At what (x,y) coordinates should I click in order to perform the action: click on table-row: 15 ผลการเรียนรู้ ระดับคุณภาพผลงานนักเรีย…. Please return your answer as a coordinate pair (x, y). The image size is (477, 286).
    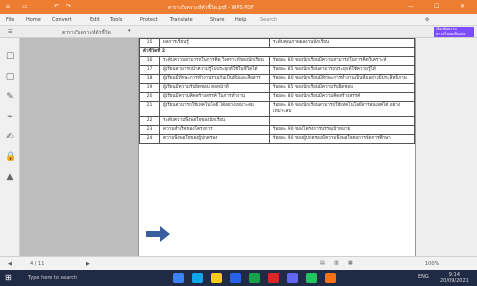
    Looking at the image, I should click on (277, 43).